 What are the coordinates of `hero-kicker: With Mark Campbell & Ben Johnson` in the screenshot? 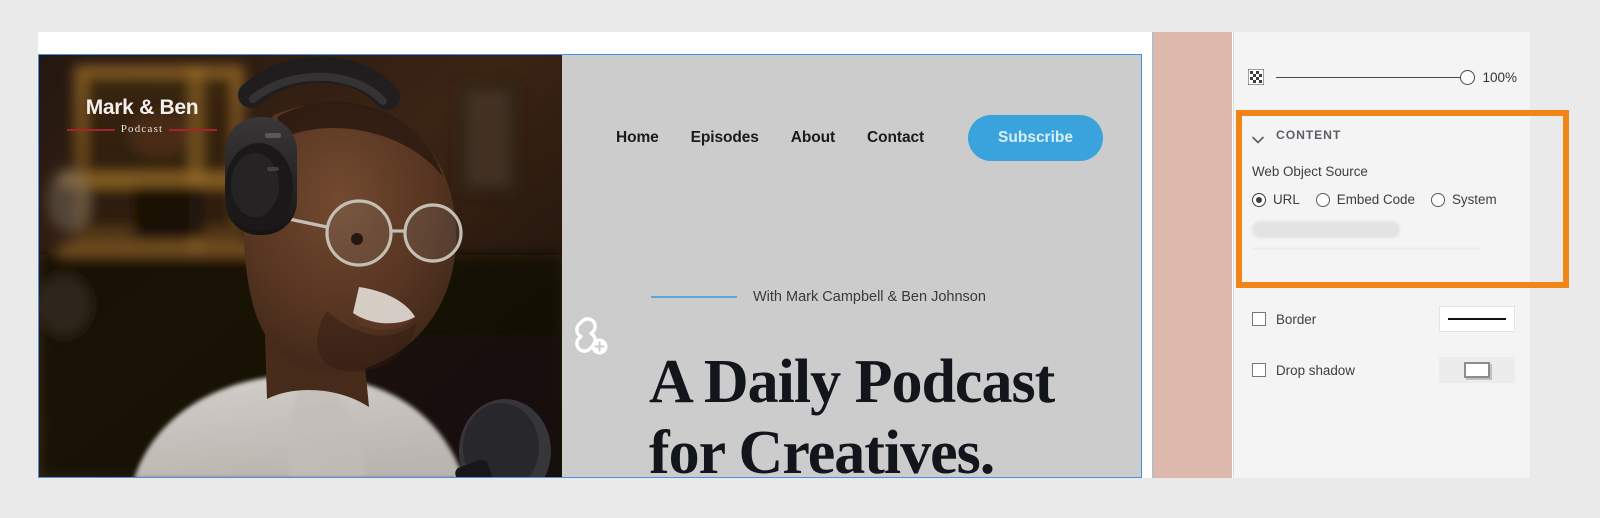 It's located at (818, 297).